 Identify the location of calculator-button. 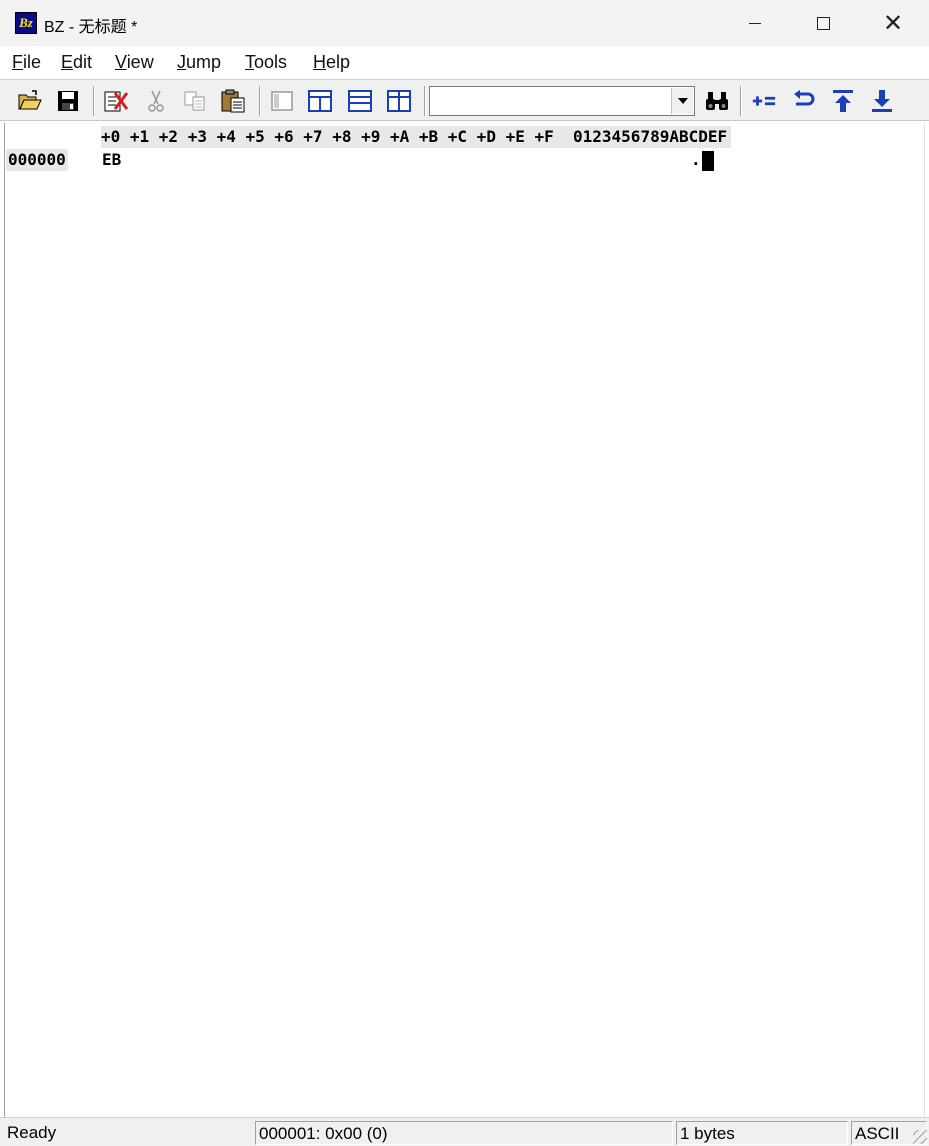
(764, 101).